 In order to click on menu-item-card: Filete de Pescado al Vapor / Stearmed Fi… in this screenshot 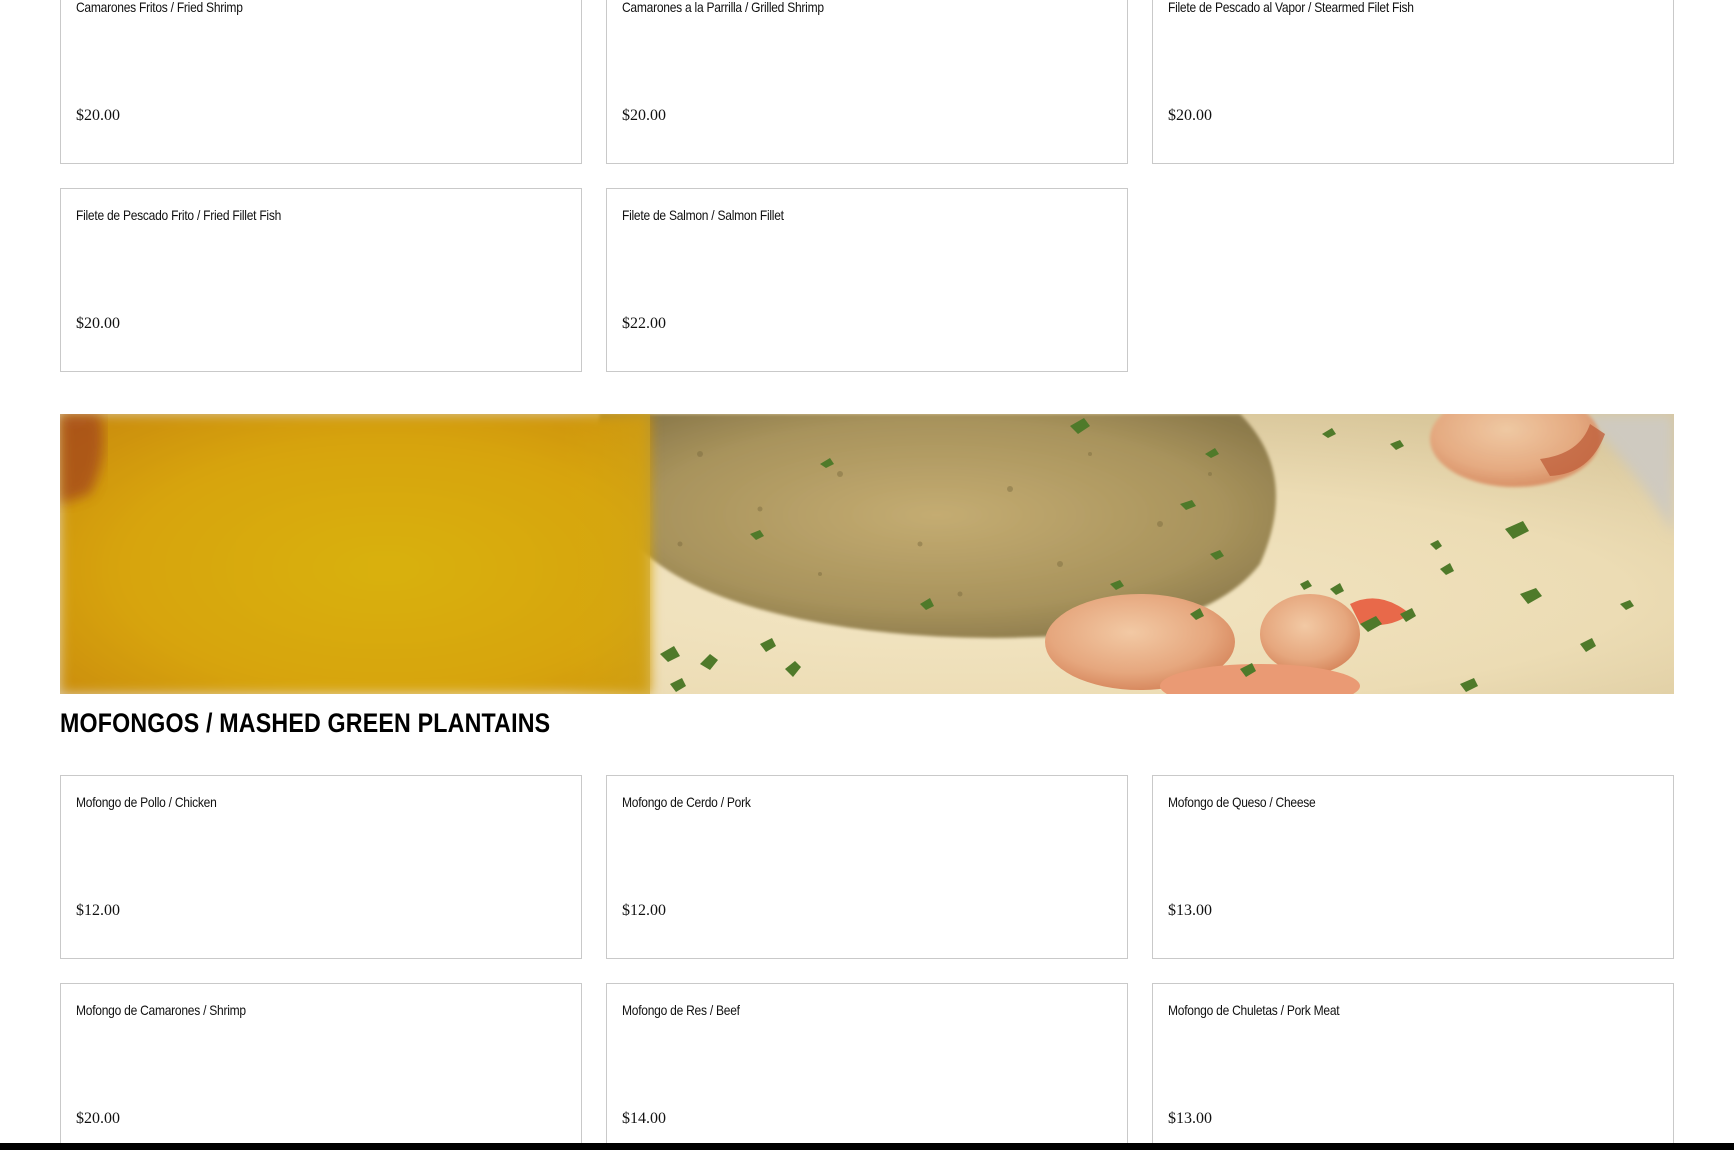, I will do `click(1413, 82)`.